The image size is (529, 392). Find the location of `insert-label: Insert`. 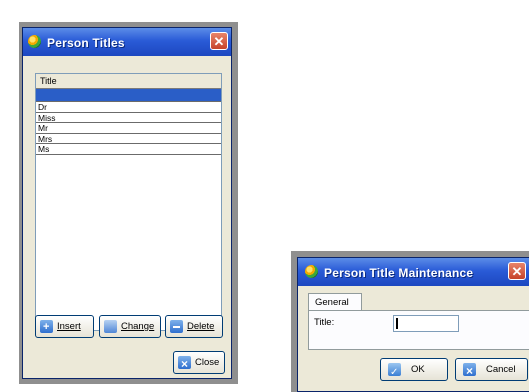

insert-label: Insert is located at coordinates (69, 326).